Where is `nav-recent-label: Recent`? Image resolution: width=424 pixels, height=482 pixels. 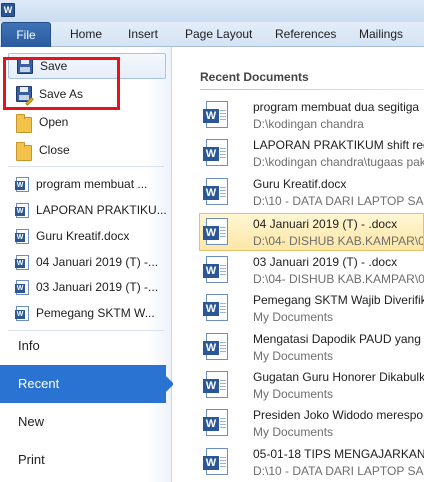 nav-recent-label: Recent is located at coordinates (39, 383).